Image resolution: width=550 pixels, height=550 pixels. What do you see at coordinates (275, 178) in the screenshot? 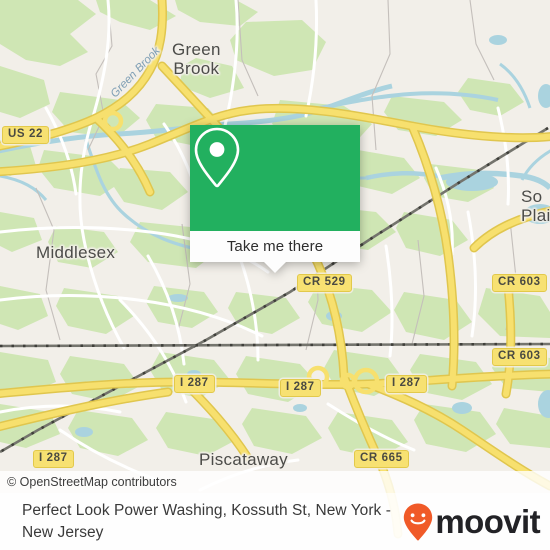
I see `popup-header` at bounding box center [275, 178].